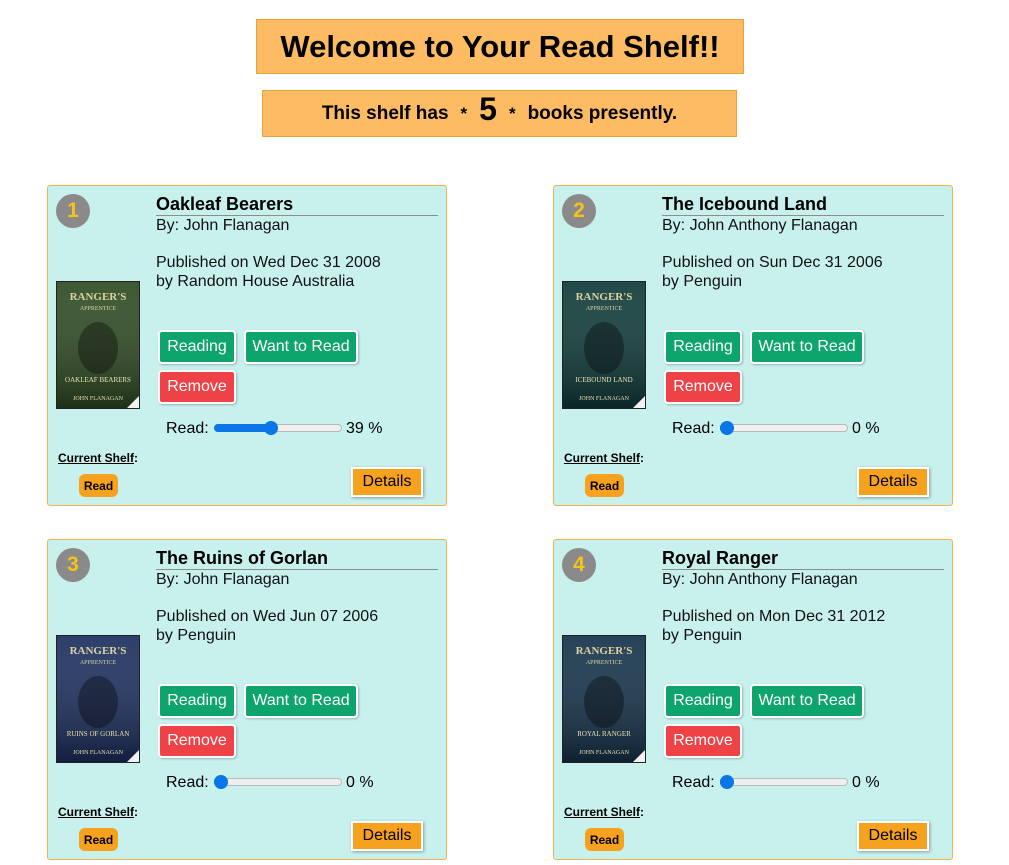 The width and height of the screenshot is (1009, 865). I want to click on book-published-date: Published on Sun Dec 31 2006, so click(772, 262).